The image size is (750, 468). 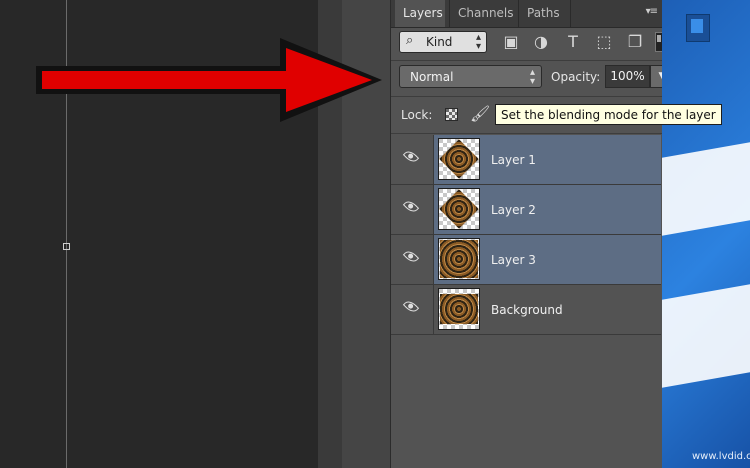 I want to click on layer-row-layer-2: Layer 2, so click(x=526, y=210).